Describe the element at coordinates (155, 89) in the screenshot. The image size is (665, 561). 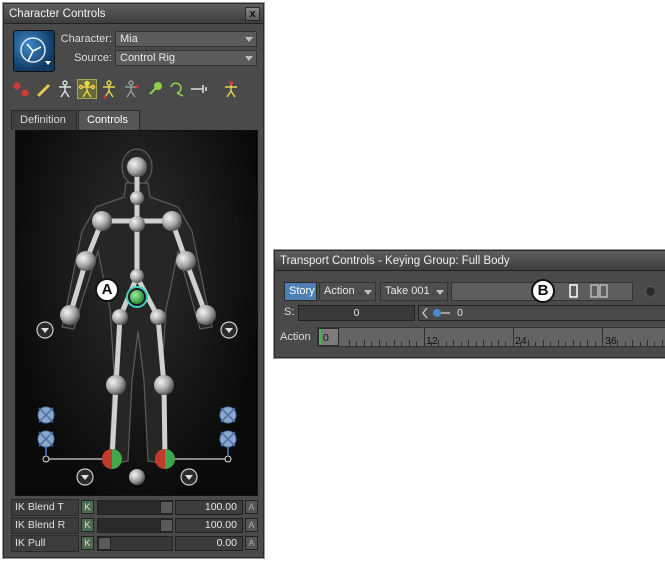
I see `pin-icon` at that location.